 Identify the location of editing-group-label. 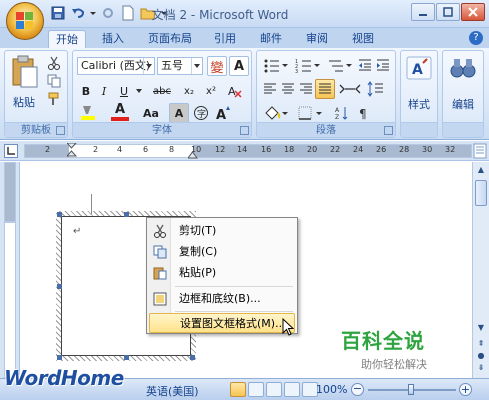
(463, 129).